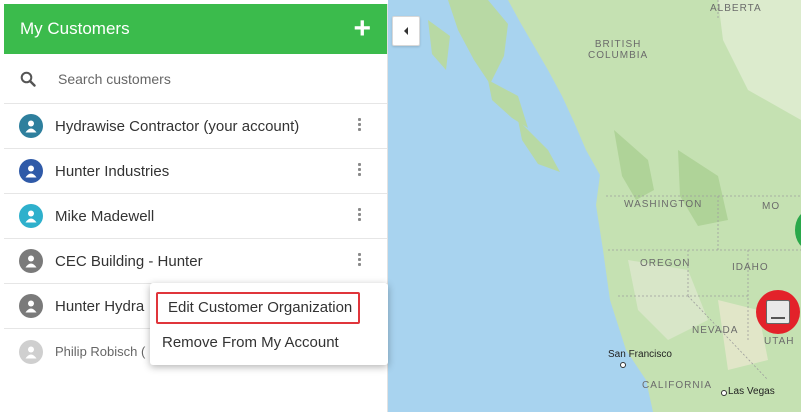 Image resolution: width=801 pixels, height=412 pixels. What do you see at coordinates (75, 28) in the screenshot?
I see `sidebar-title: My Customers` at bounding box center [75, 28].